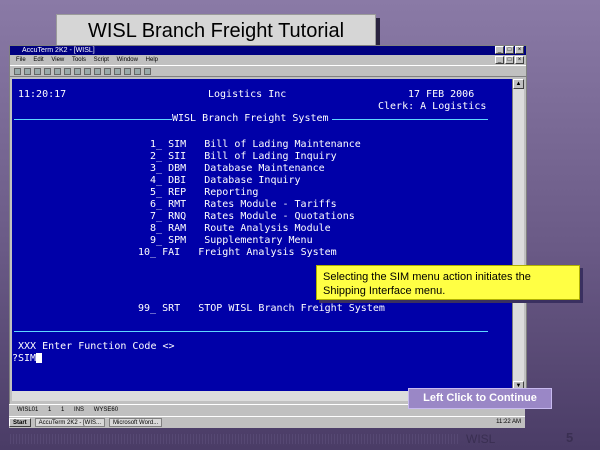 This screenshot has width=600, height=450. Describe the element at coordinates (153, 144) in the screenshot. I see `menu-item-num: 1_` at that location.